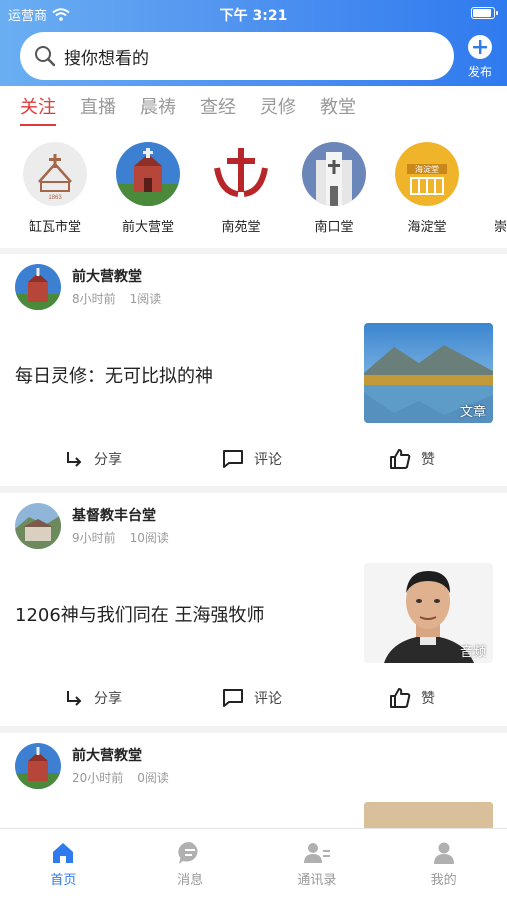 This screenshot has width=507, height=900. I want to click on post-title: 1206神与我们同在 王海强牧师, so click(140, 614).